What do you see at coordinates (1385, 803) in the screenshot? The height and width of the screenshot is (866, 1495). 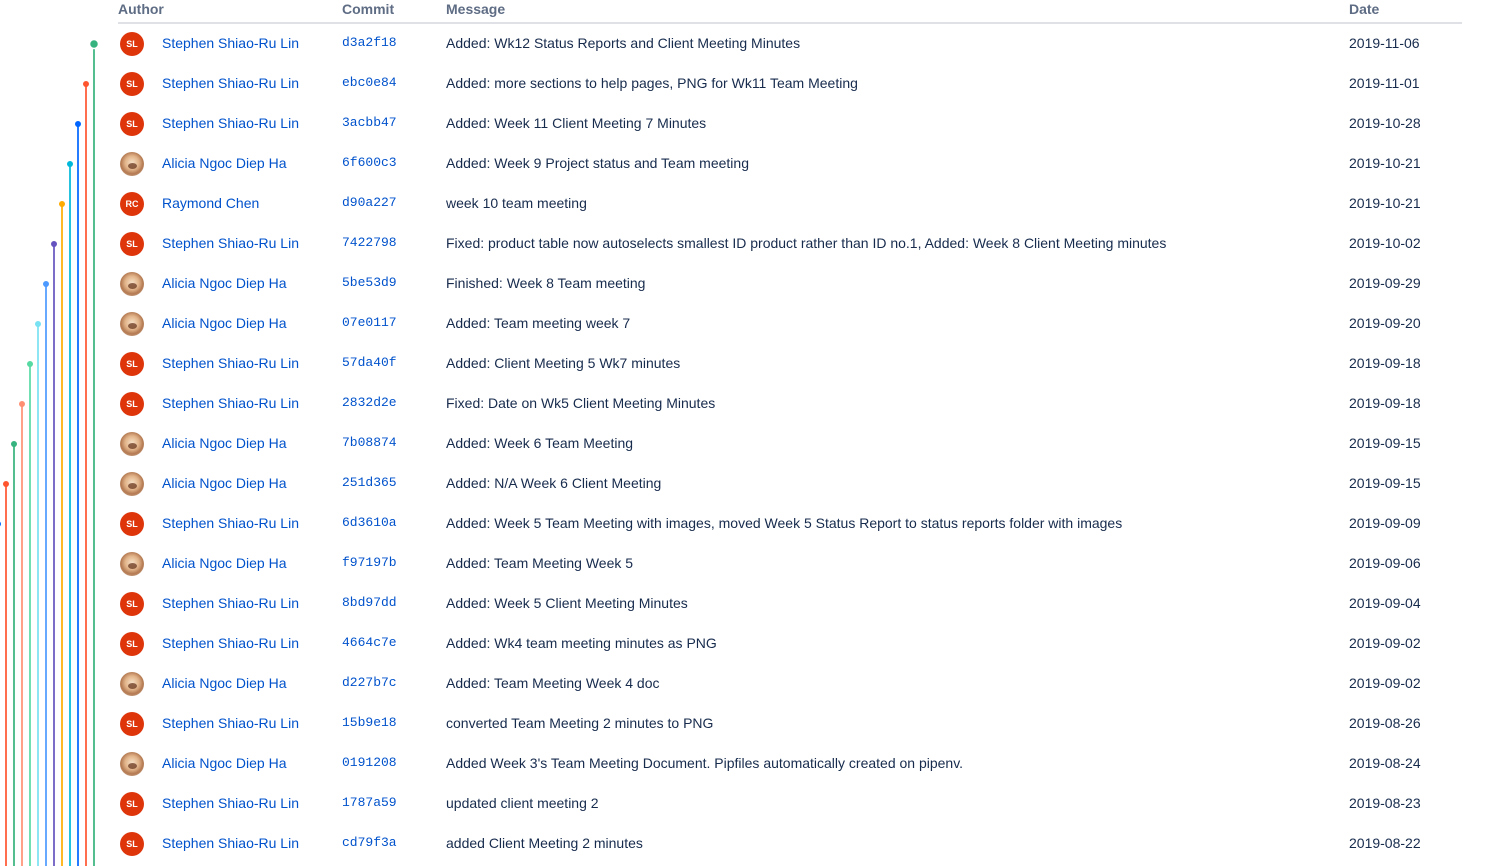 I see `commit-date: 2019-08-23` at bounding box center [1385, 803].